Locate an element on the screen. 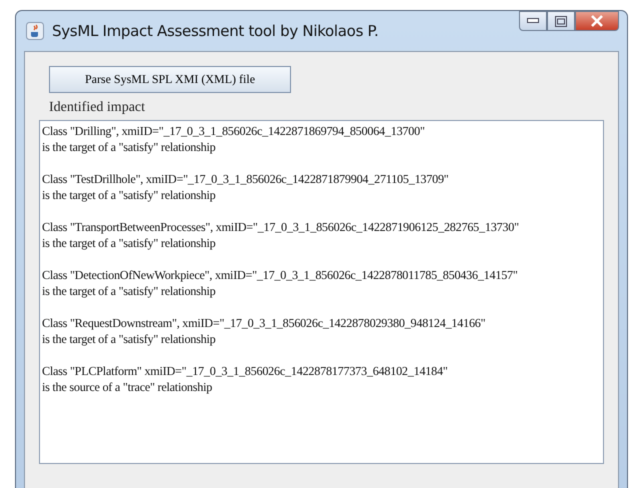 The image size is (641, 488). output-line: Class "PLCPlatform" xmiID="_17_0_3_1_856026c_1422878177373_648102_14184" is located at coordinates (245, 371).